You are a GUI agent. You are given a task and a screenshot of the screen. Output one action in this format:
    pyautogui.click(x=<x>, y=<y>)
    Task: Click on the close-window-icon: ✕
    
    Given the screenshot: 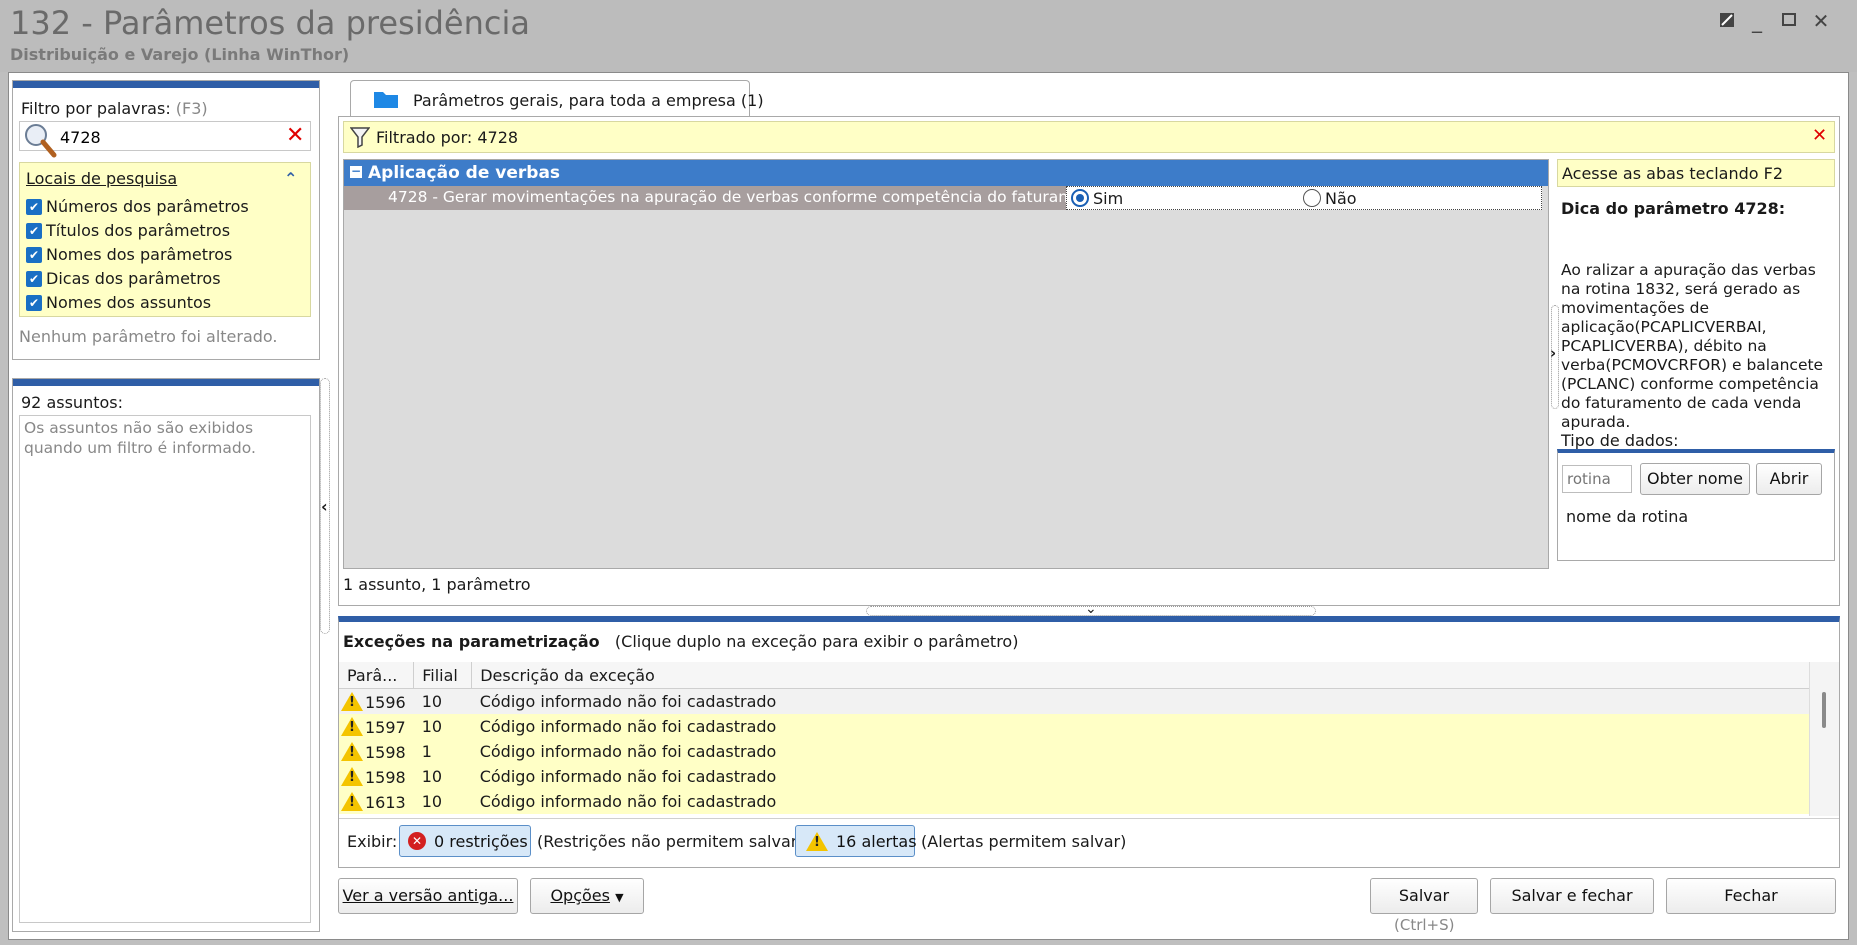 What is the action you would take?
    pyautogui.click(x=1821, y=21)
    